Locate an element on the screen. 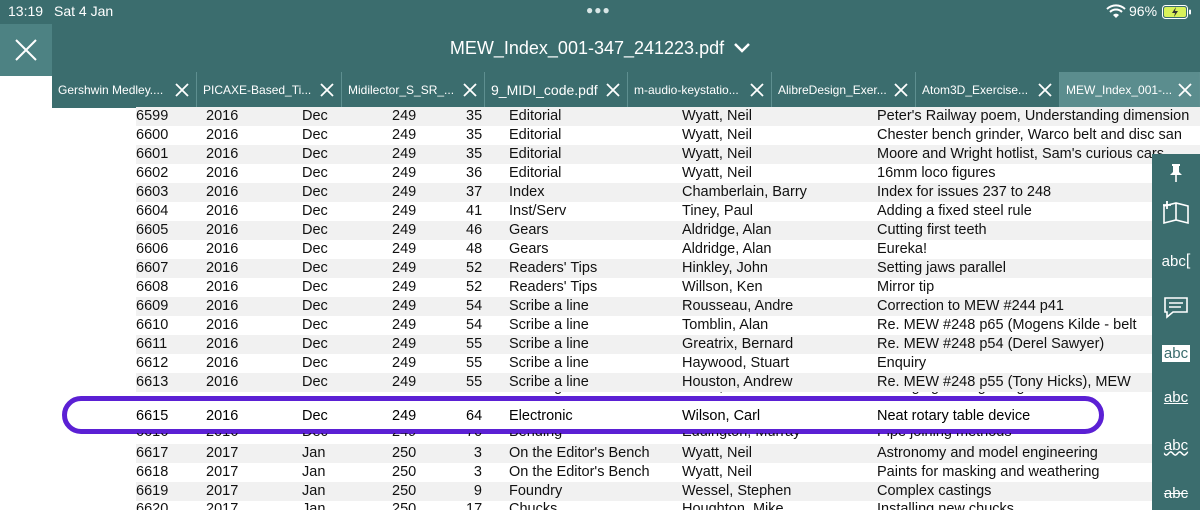 This screenshot has width=1200, height=510. pin-icon is located at coordinates (1176, 173).